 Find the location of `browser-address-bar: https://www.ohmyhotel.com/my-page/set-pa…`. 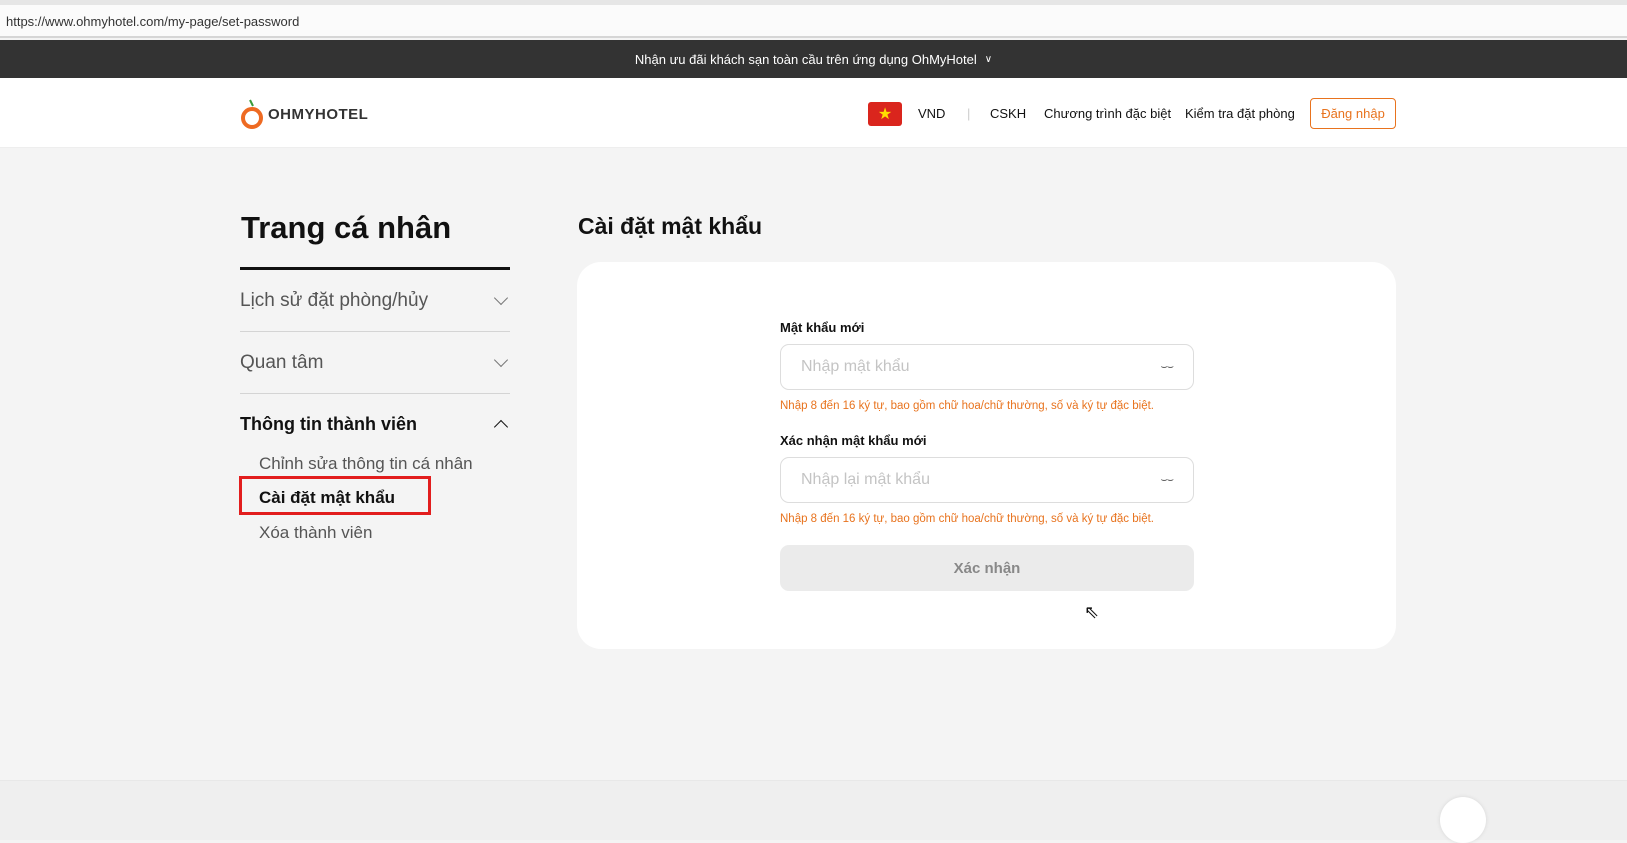

browser-address-bar: https://www.ohmyhotel.com/my-page/set-pa… is located at coordinates (813, 19).